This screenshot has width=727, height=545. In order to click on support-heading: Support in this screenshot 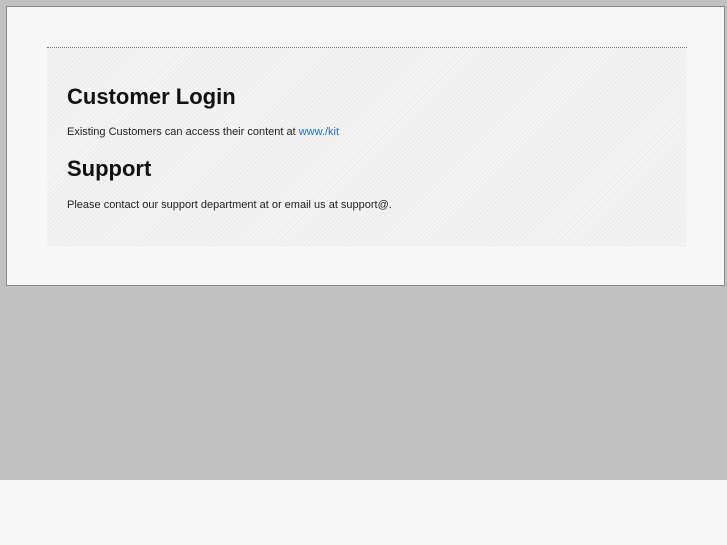, I will do `click(109, 168)`.